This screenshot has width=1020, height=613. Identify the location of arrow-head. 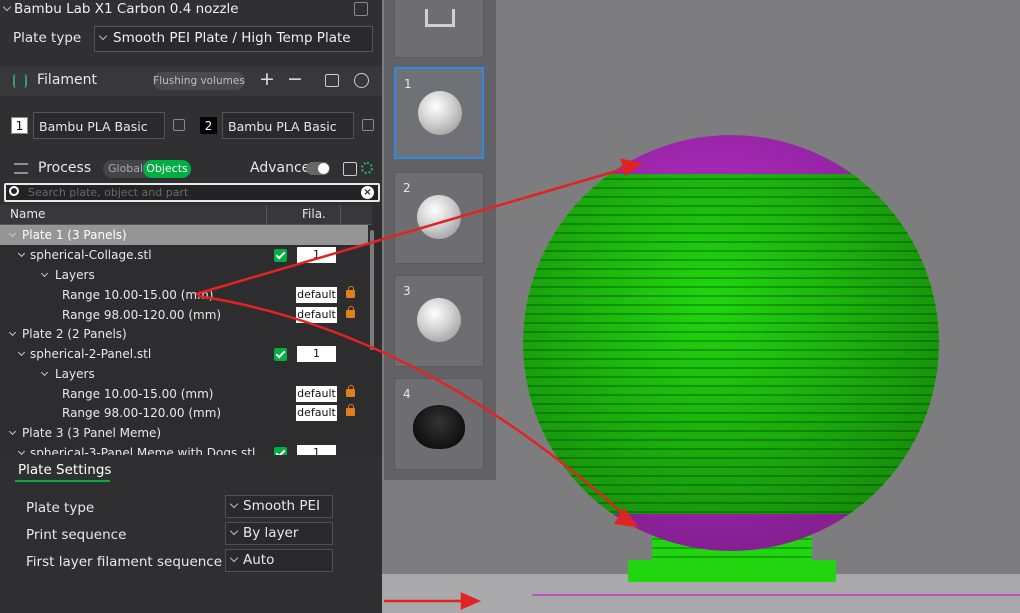
(471, 601).